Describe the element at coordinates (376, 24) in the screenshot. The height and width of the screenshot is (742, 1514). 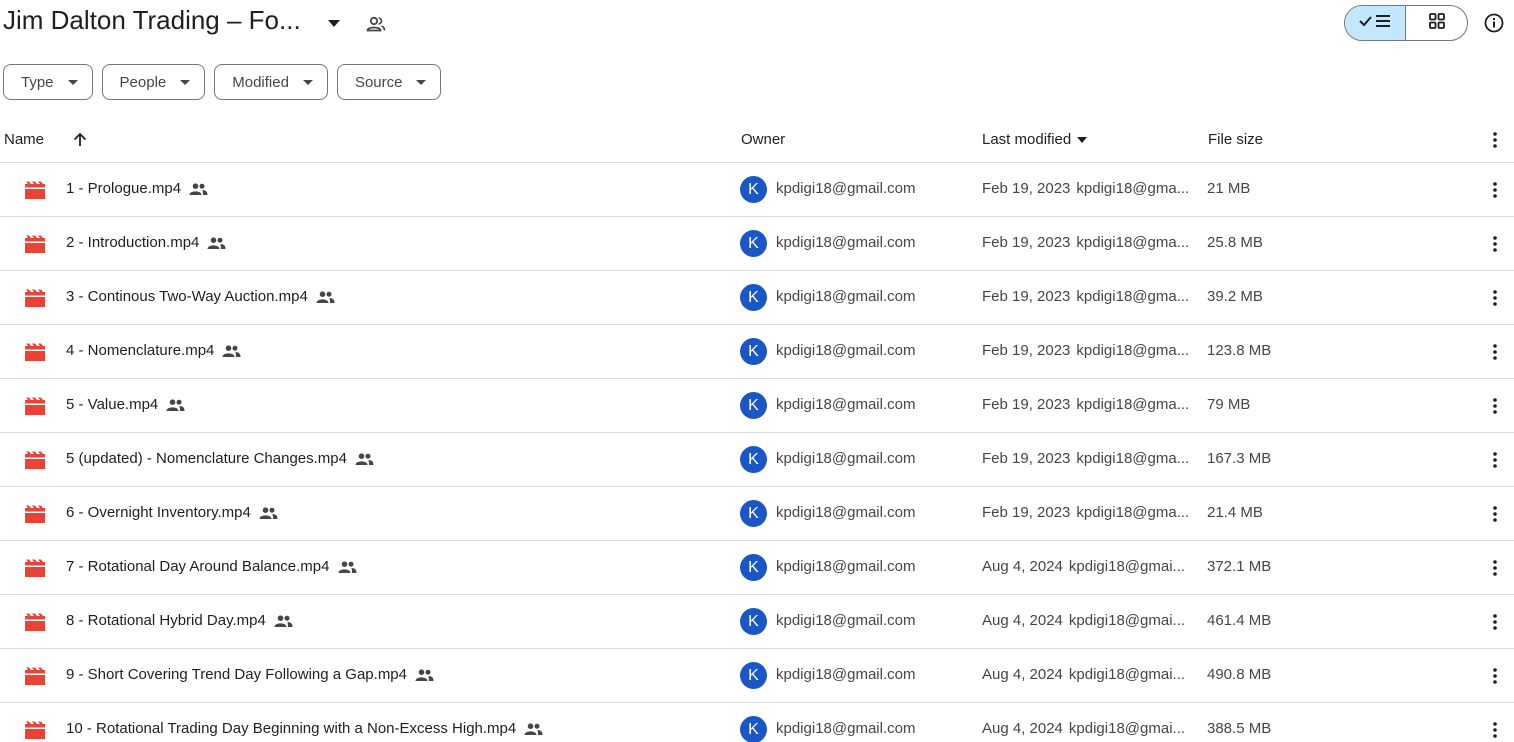
I see `people-outline-icon` at that location.